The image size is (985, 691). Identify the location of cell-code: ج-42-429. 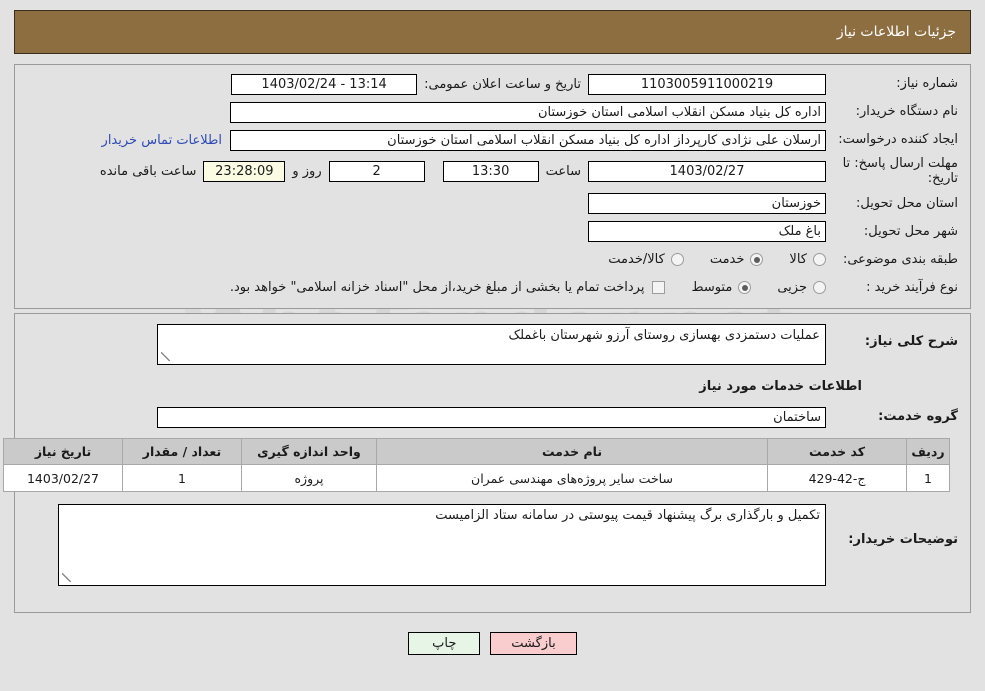
(837, 478).